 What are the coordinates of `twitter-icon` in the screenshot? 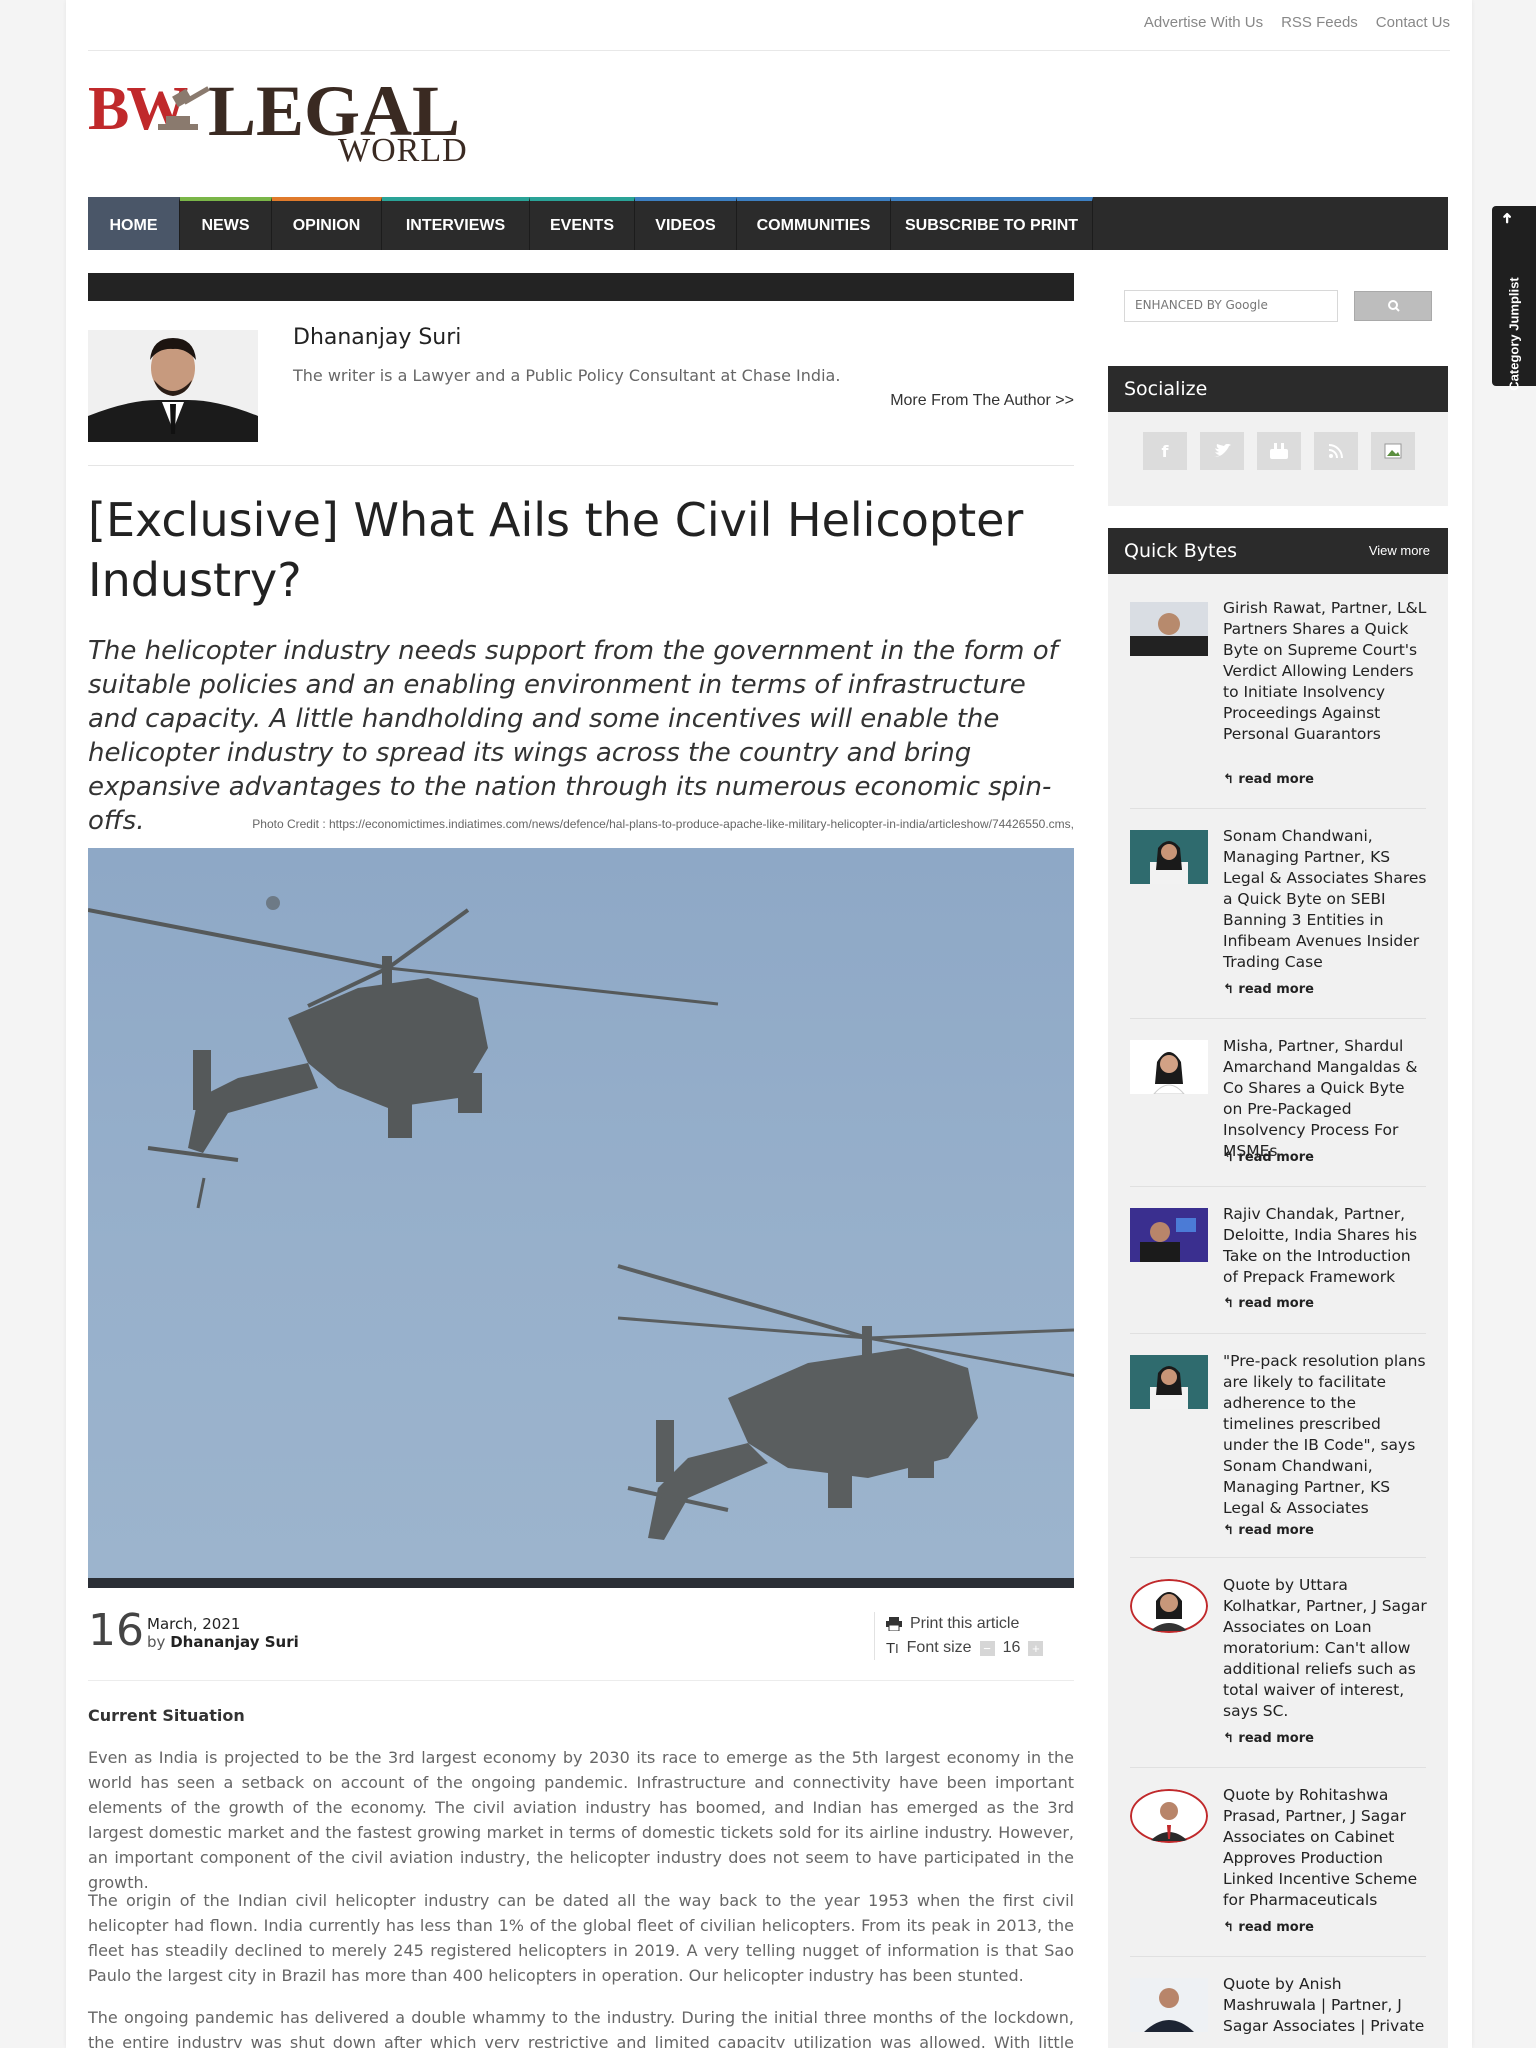 It's located at (1222, 451).